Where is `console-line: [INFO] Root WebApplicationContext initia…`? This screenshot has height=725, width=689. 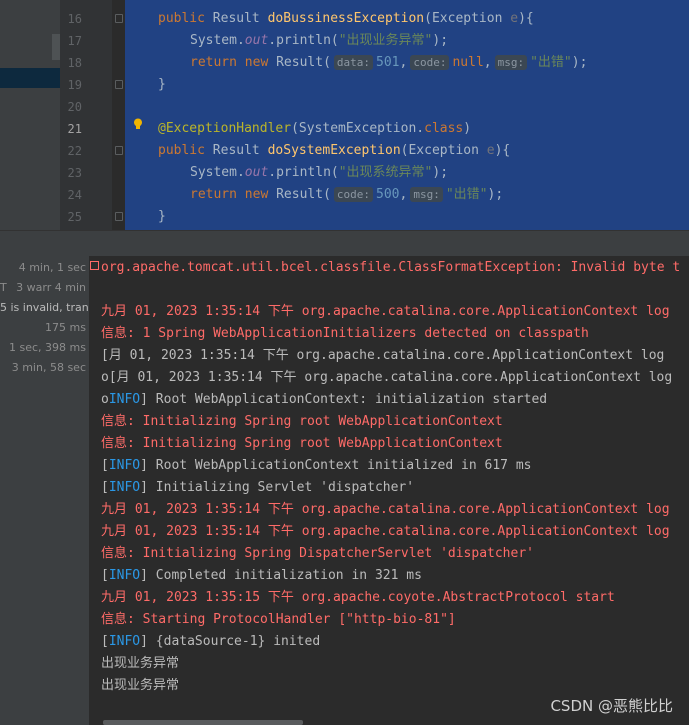 console-line: [INFO] Root WebApplicationContext initia… is located at coordinates (316, 465).